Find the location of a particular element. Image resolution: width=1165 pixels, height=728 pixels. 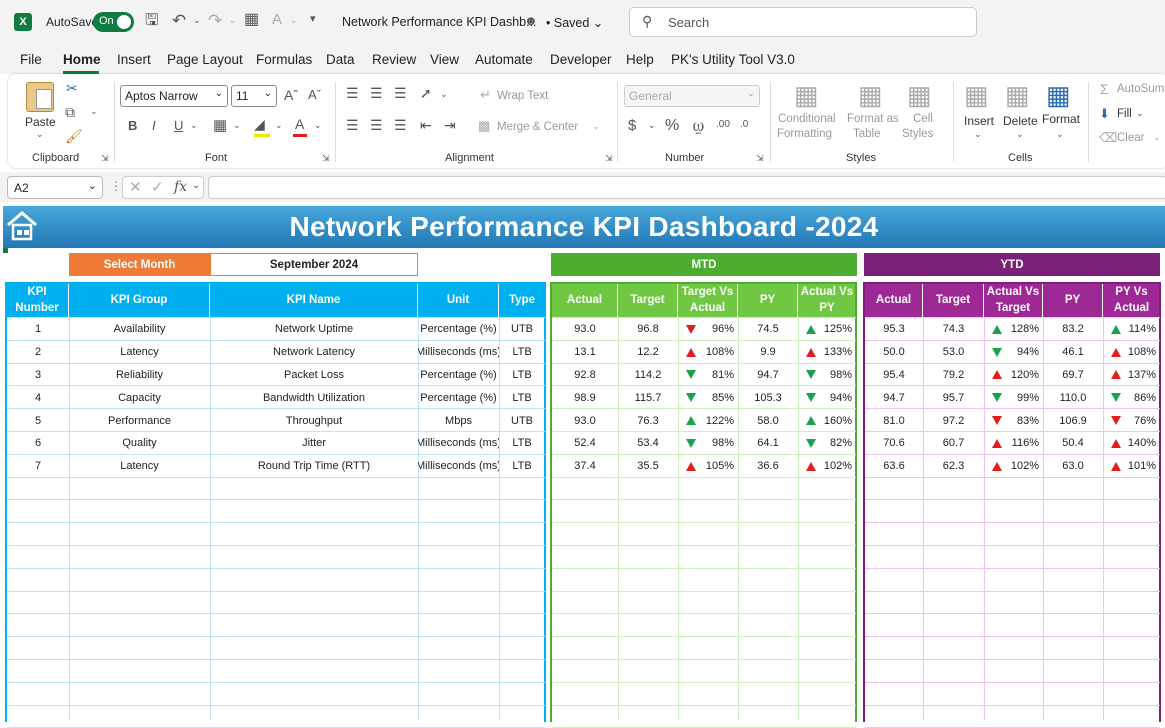

number-format-dropdown: General ⌄ is located at coordinates (692, 96).